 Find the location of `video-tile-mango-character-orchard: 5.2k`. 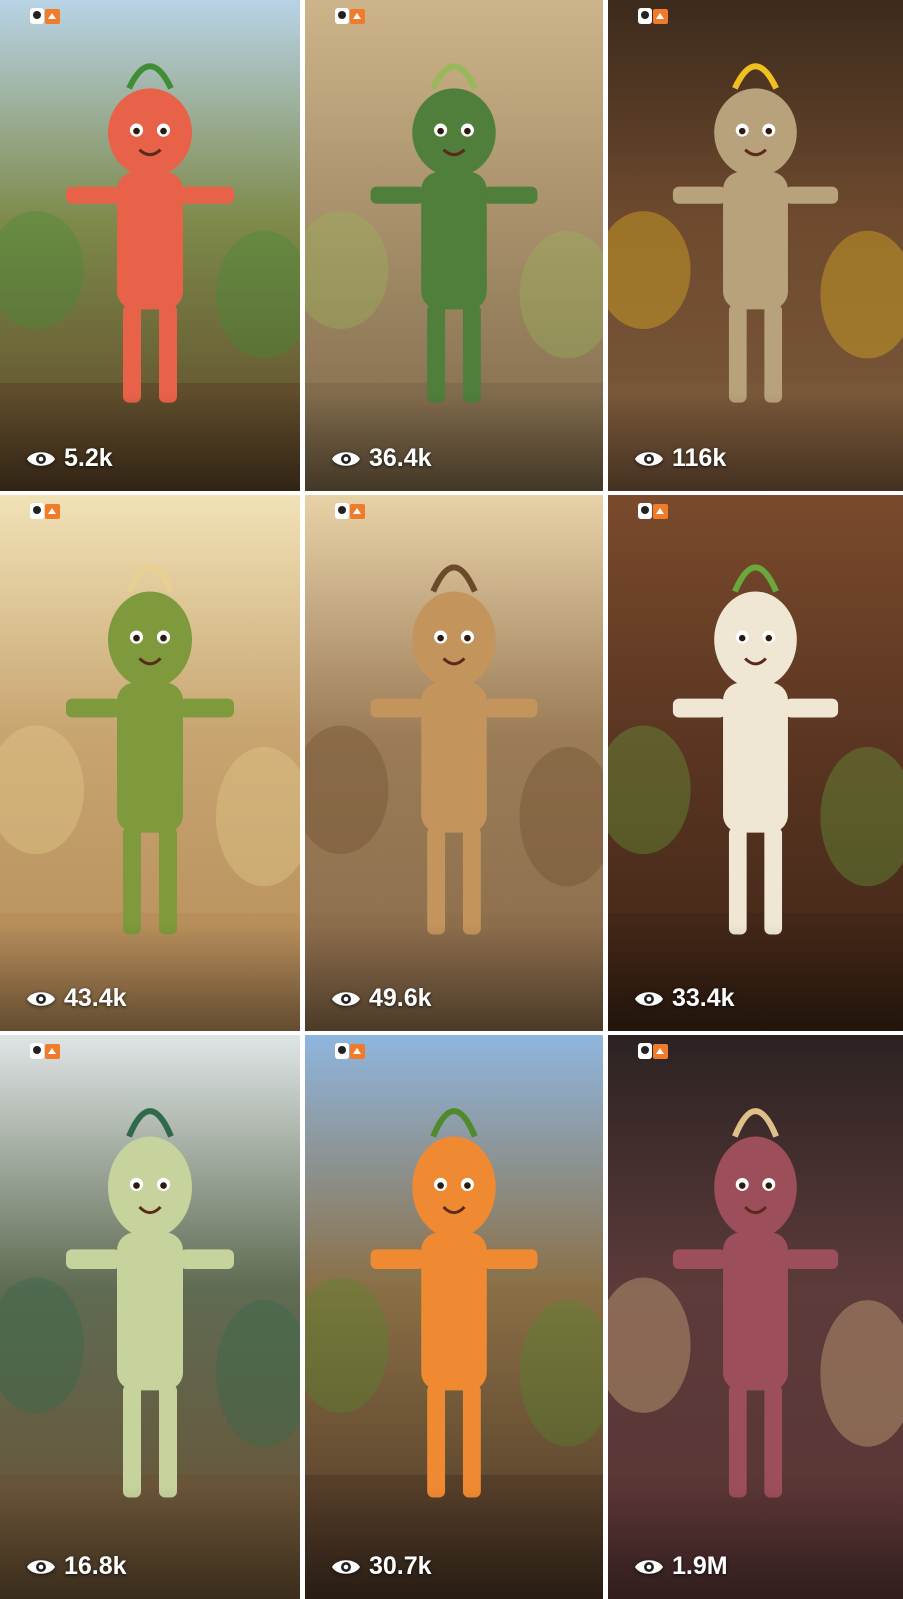

video-tile-mango-character-orchard: 5.2k is located at coordinates (150, 245).